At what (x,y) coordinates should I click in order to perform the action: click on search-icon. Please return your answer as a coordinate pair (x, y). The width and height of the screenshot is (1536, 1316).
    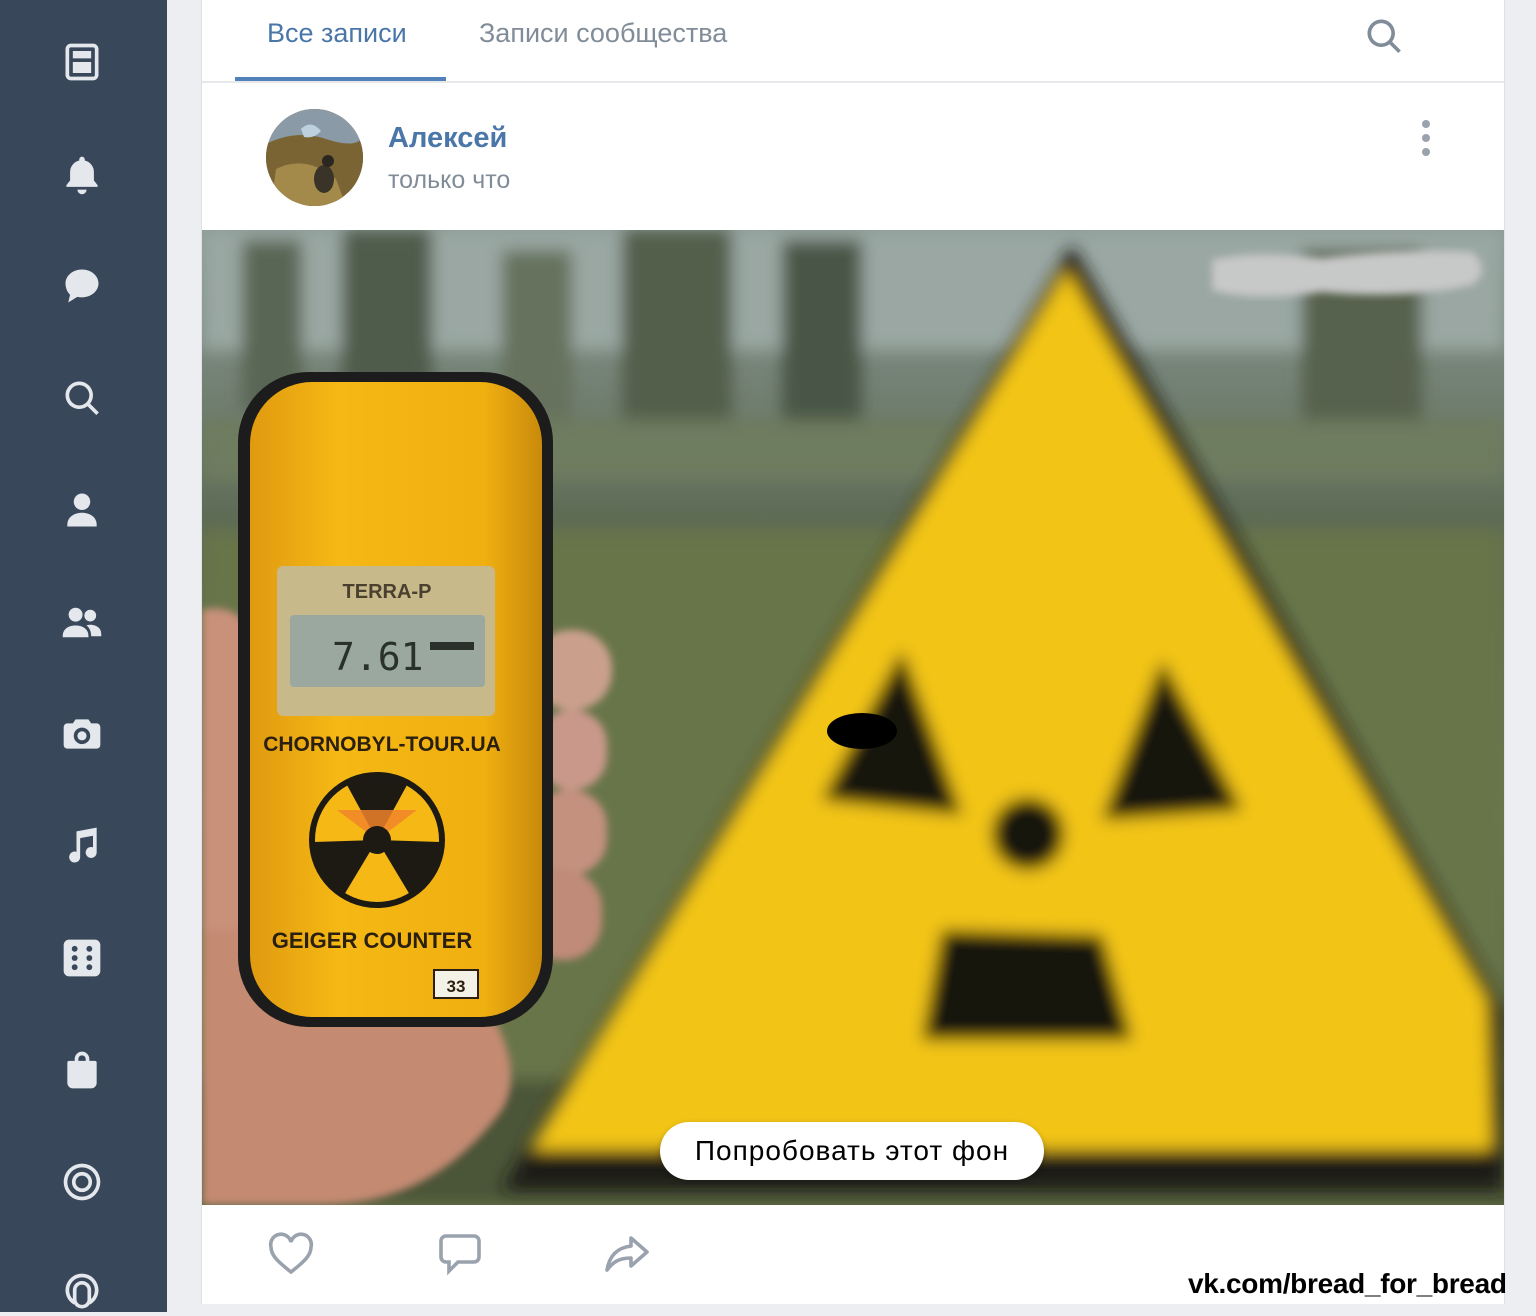
    Looking at the image, I should click on (82, 398).